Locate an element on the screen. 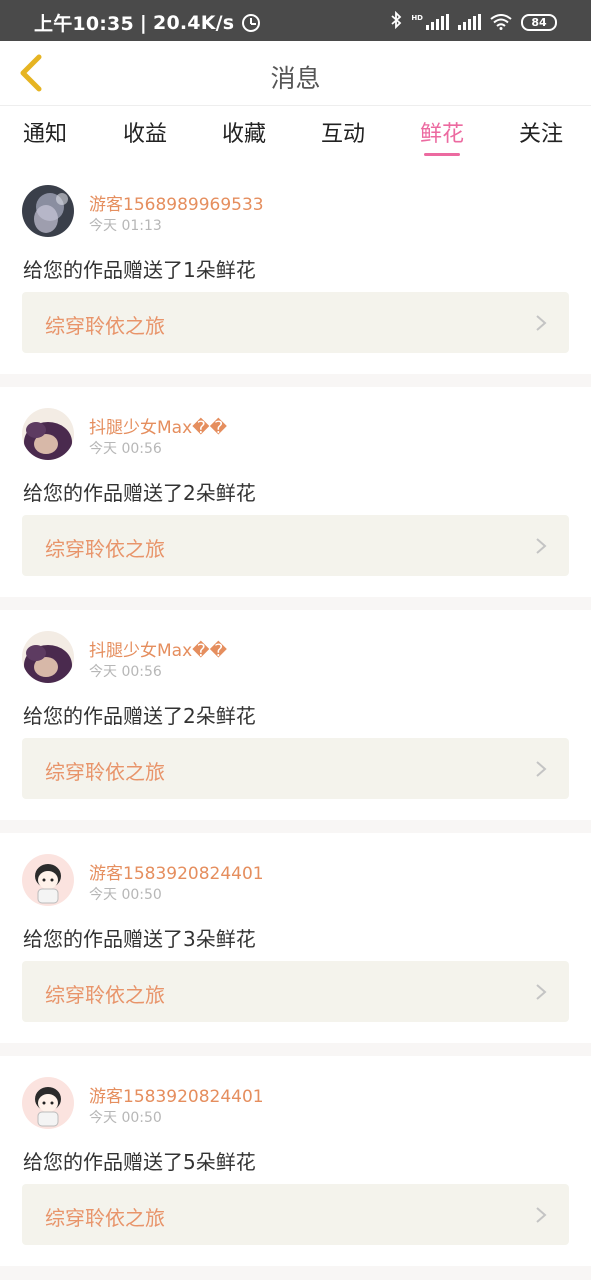 The image size is (591, 1280). hd-label: HD is located at coordinates (417, 18).